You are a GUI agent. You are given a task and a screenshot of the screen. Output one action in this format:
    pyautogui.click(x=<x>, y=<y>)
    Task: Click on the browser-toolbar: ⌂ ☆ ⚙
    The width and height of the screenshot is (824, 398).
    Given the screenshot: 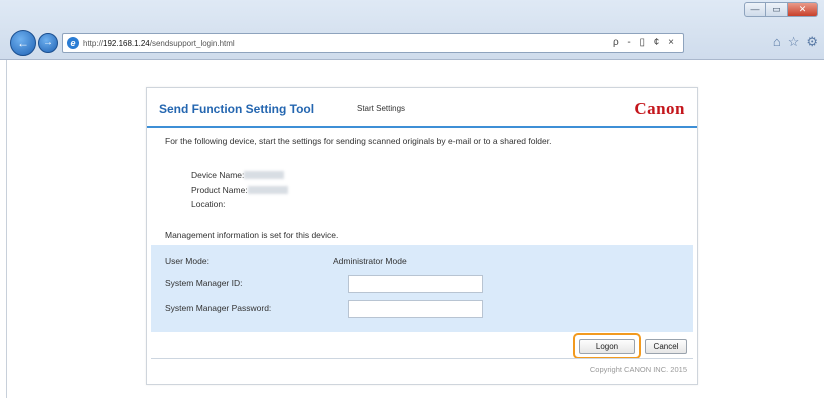 What is the action you would take?
    pyautogui.click(x=795, y=42)
    